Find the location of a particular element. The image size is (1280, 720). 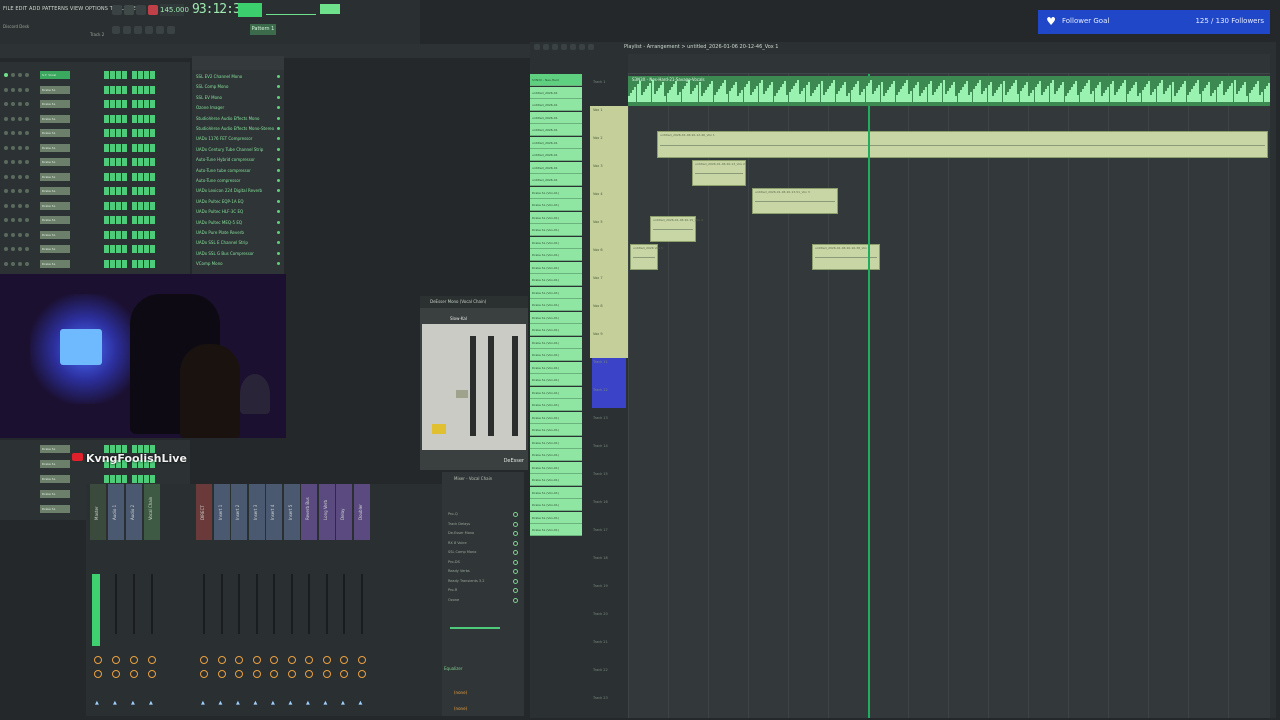

insert-volume is located at coordinates (475, 628).